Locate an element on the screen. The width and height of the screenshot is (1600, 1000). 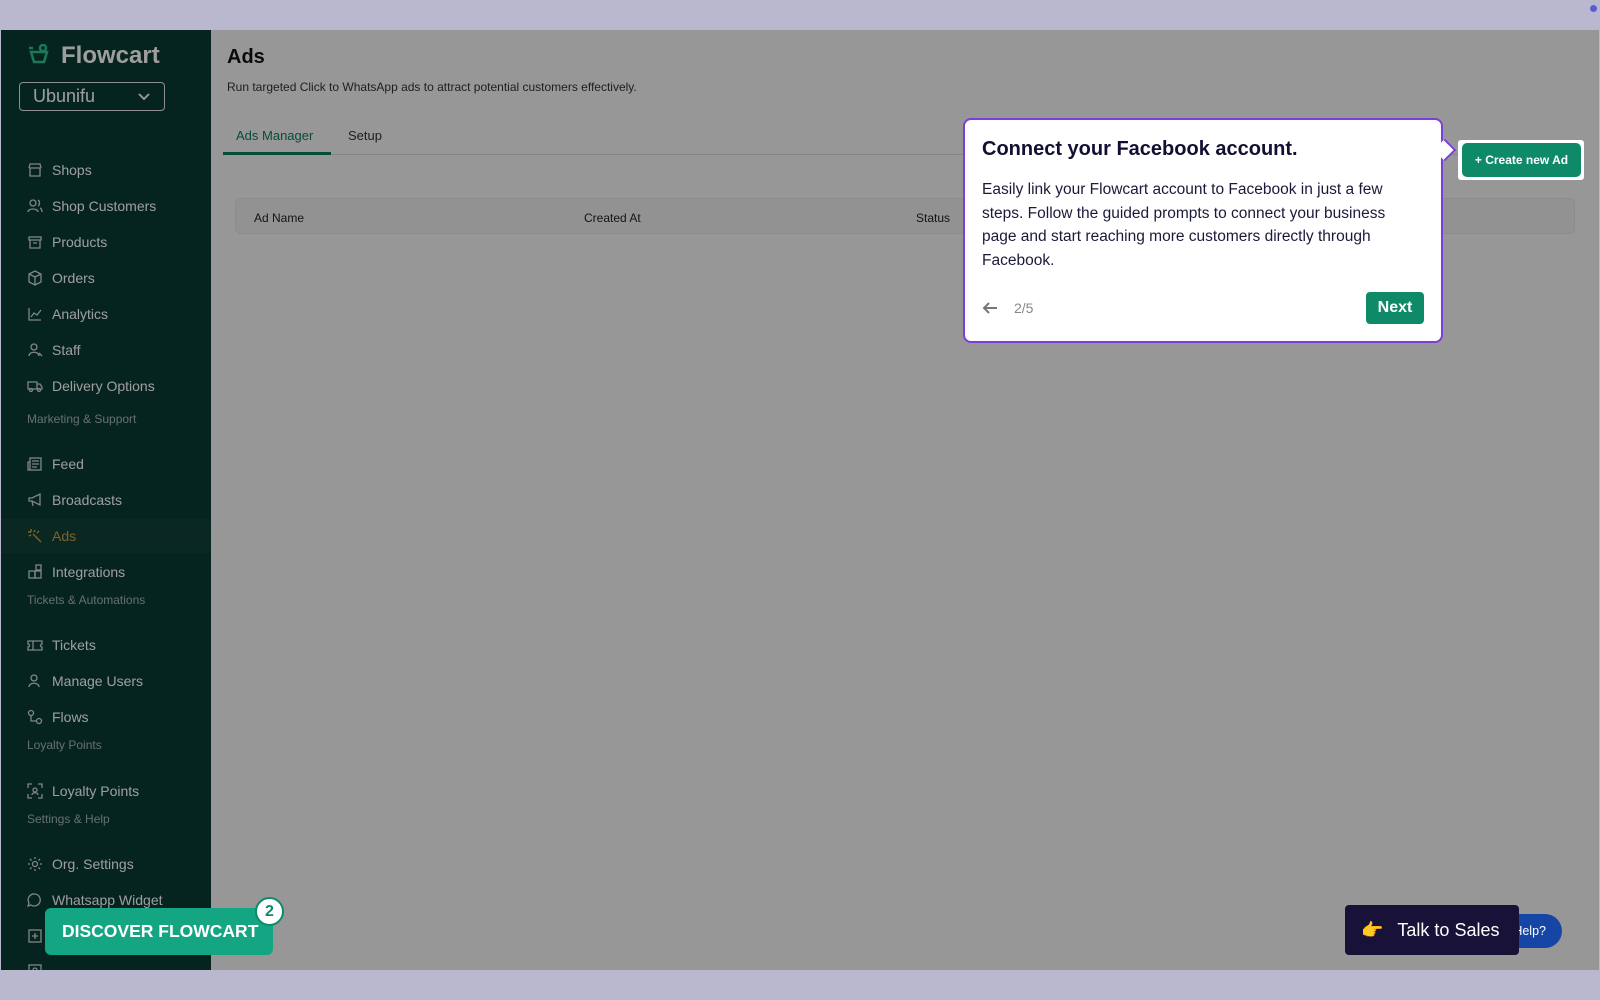
sidebar-item-feed: Feed is located at coordinates (106, 464).